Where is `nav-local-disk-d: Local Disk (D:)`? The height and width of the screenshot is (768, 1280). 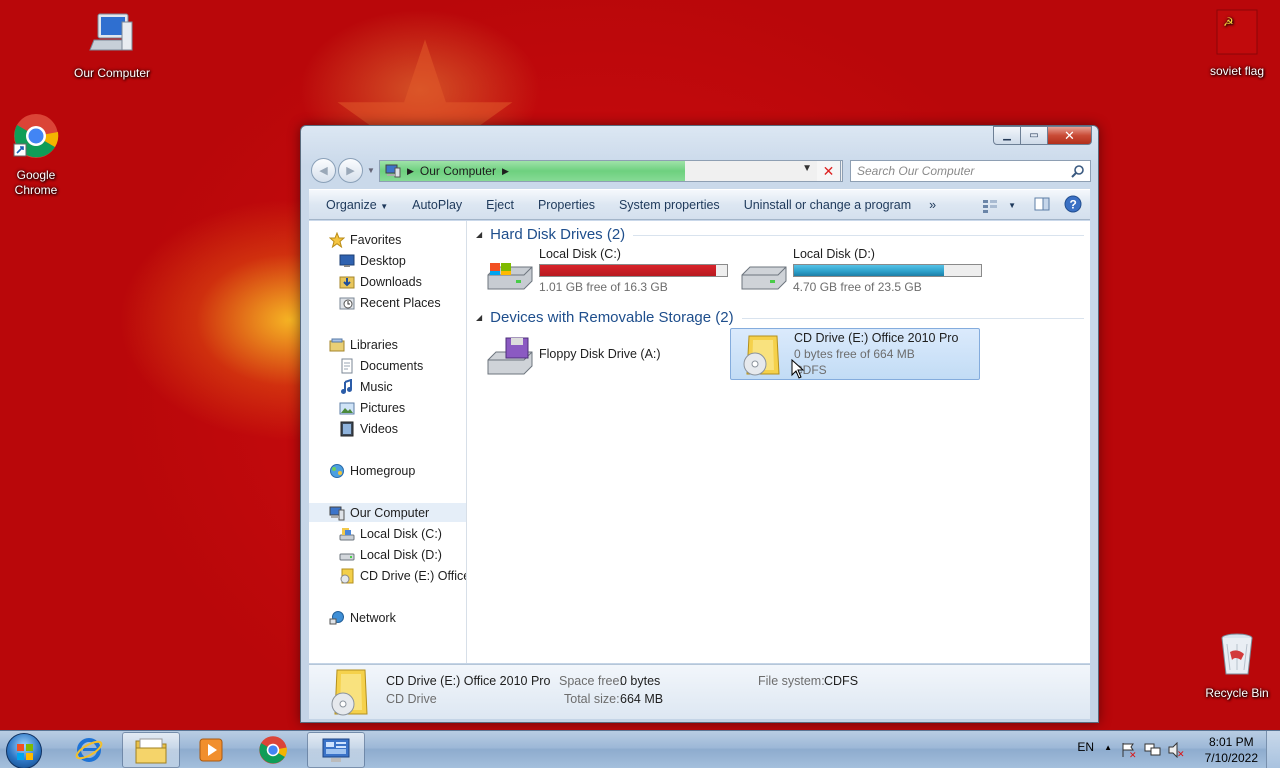
nav-local-disk-d: Local Disk (D:) is located at coordinates (387, 554).